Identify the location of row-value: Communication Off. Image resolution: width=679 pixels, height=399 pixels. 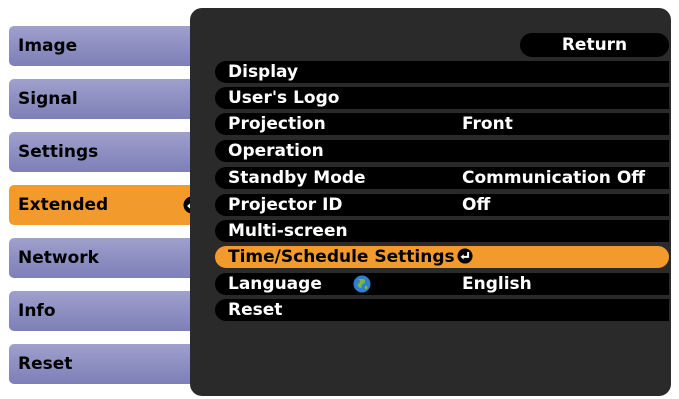
(554, 178).